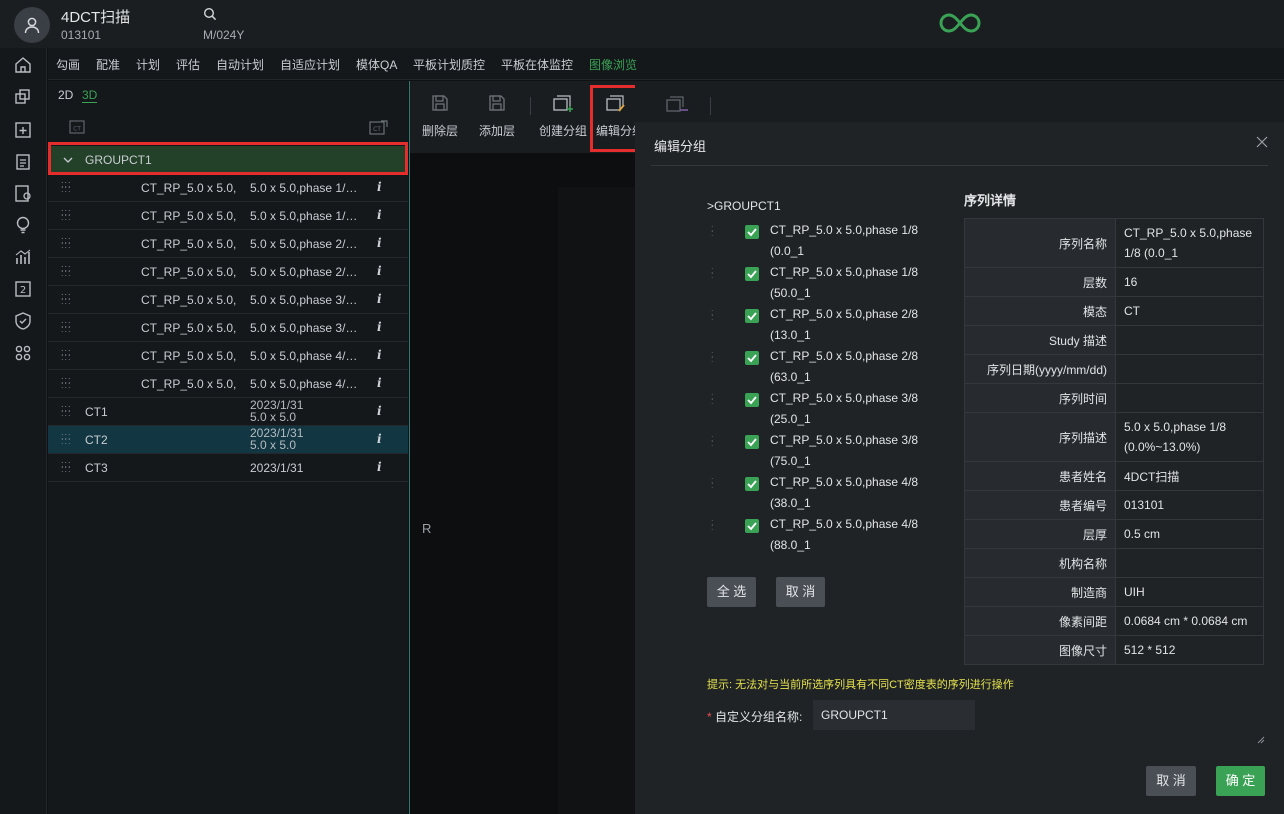 The image size is (1284, 814). Describe the element at coordinates (1040, 282) in the screenshot. I see `detail-key: 层数` at that location.